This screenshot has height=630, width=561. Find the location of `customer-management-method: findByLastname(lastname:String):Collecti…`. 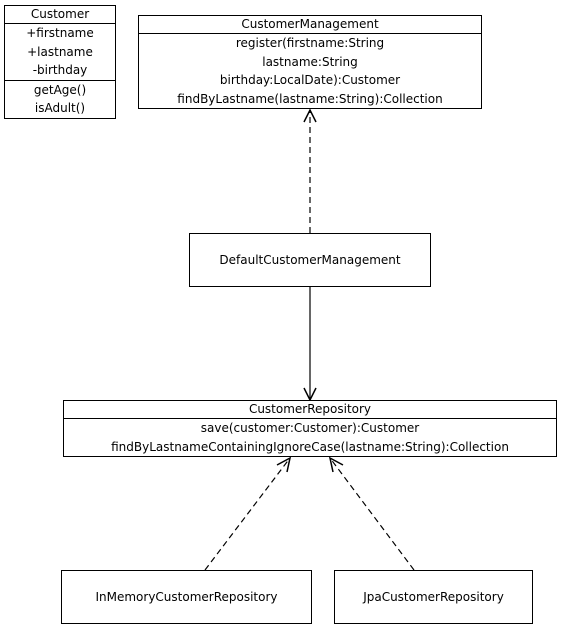

customer-management-method: findByLastname(lastname:String):Collecti… is located at coordinates (310, 98).